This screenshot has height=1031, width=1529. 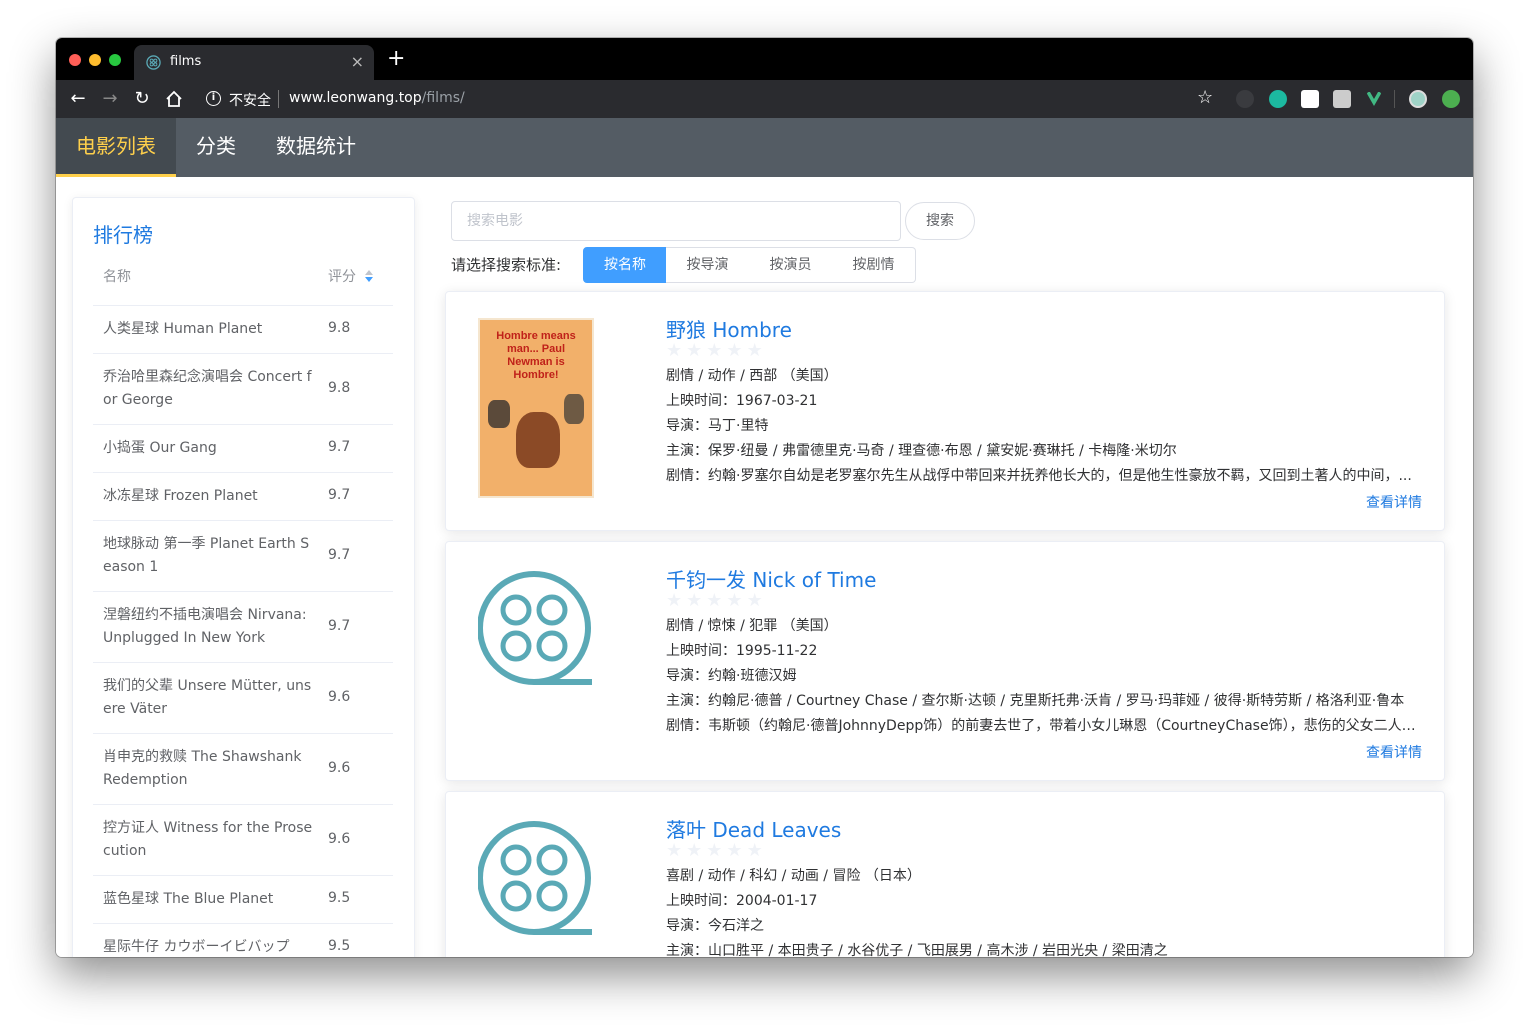 What do you see at coordinates (123, 235) in the screenshot?
I see `ranking-title: 排行榜` at bounding box center [123, 235].